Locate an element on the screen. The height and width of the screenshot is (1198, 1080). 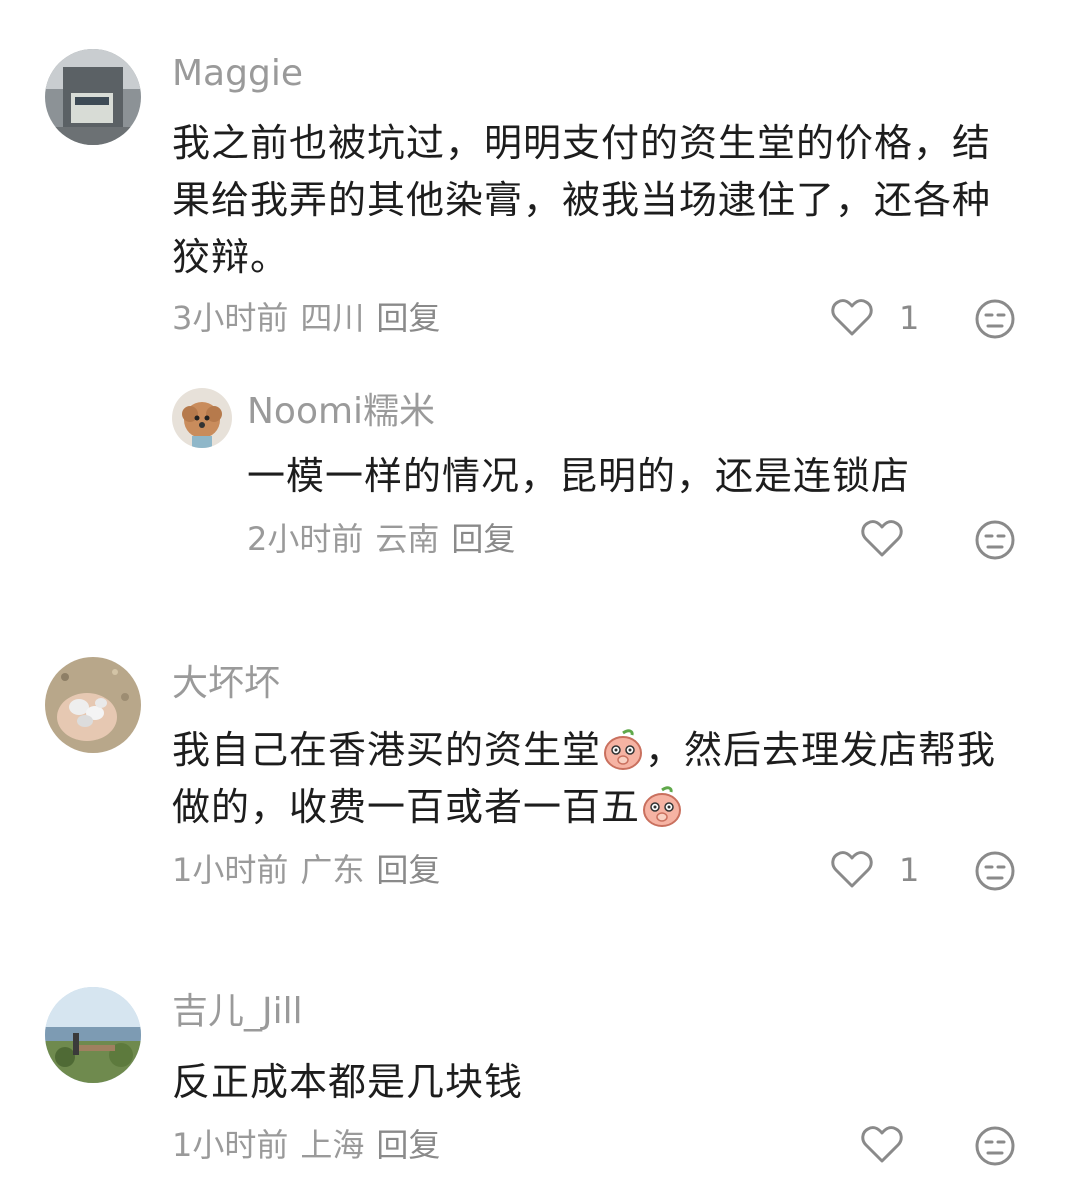
comment-location: 上海 is located at coordinates (332, 1145).